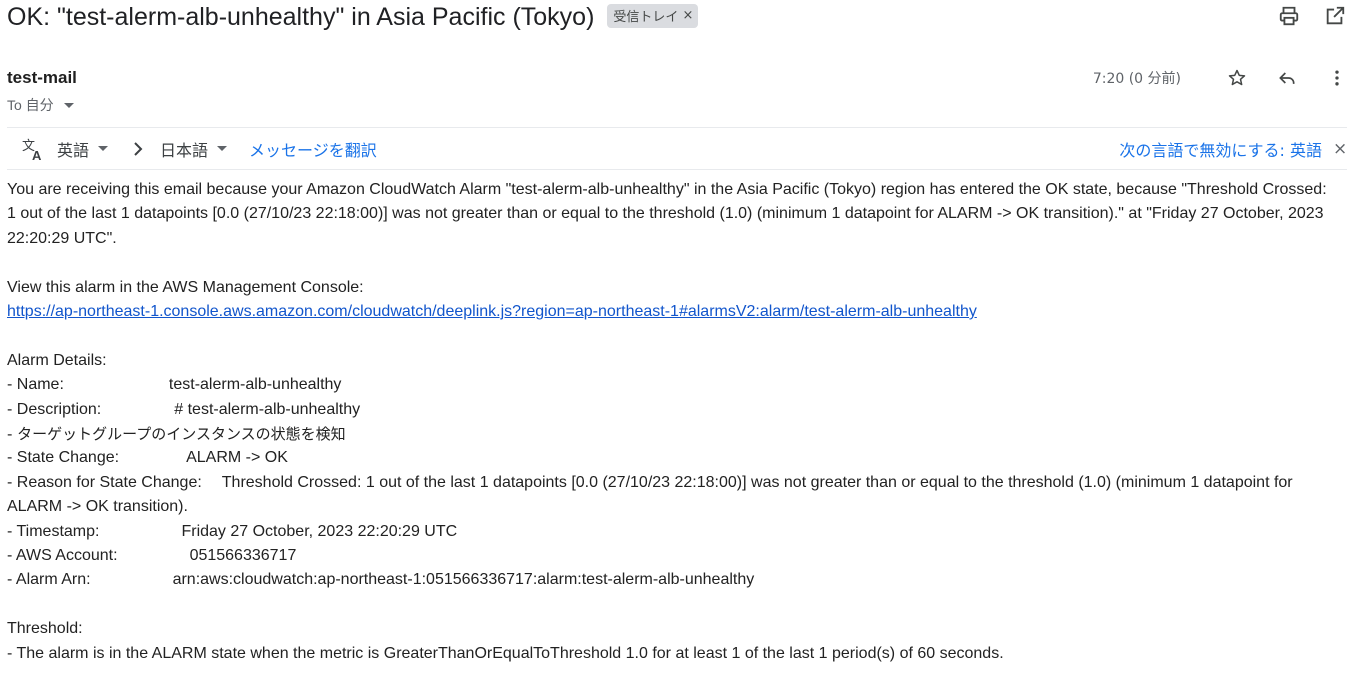  I want to click on detail-key: - Reason for State Change:, so click(104, 482).